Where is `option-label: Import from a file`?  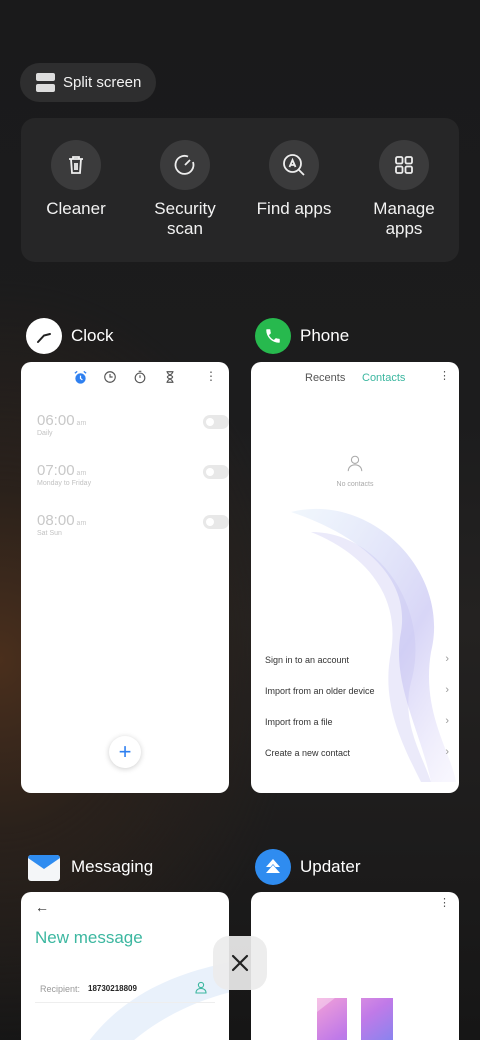 option-label: Import from a file is located at coordinates (299, 722).